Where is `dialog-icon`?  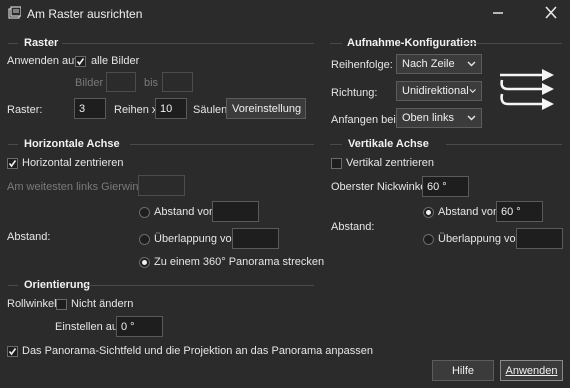 dialog-icon is located at coordinates (14, 12).